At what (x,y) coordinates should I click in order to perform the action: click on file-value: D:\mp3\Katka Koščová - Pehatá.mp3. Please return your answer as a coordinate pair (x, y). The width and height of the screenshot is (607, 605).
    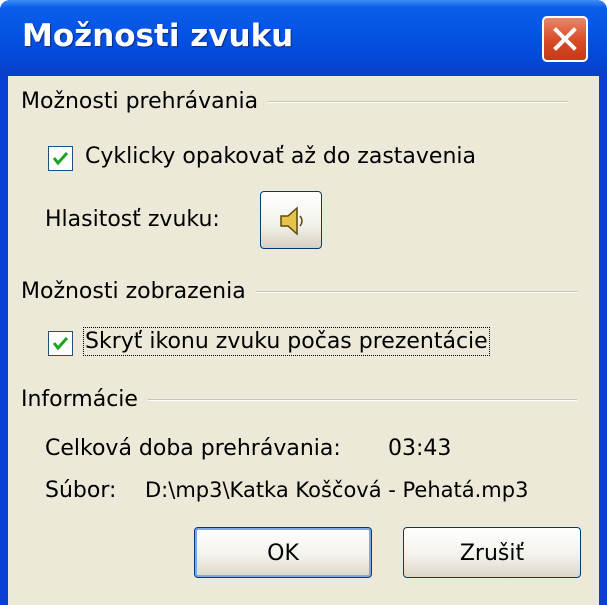
    Looking at the image, I should click on (337, 490).